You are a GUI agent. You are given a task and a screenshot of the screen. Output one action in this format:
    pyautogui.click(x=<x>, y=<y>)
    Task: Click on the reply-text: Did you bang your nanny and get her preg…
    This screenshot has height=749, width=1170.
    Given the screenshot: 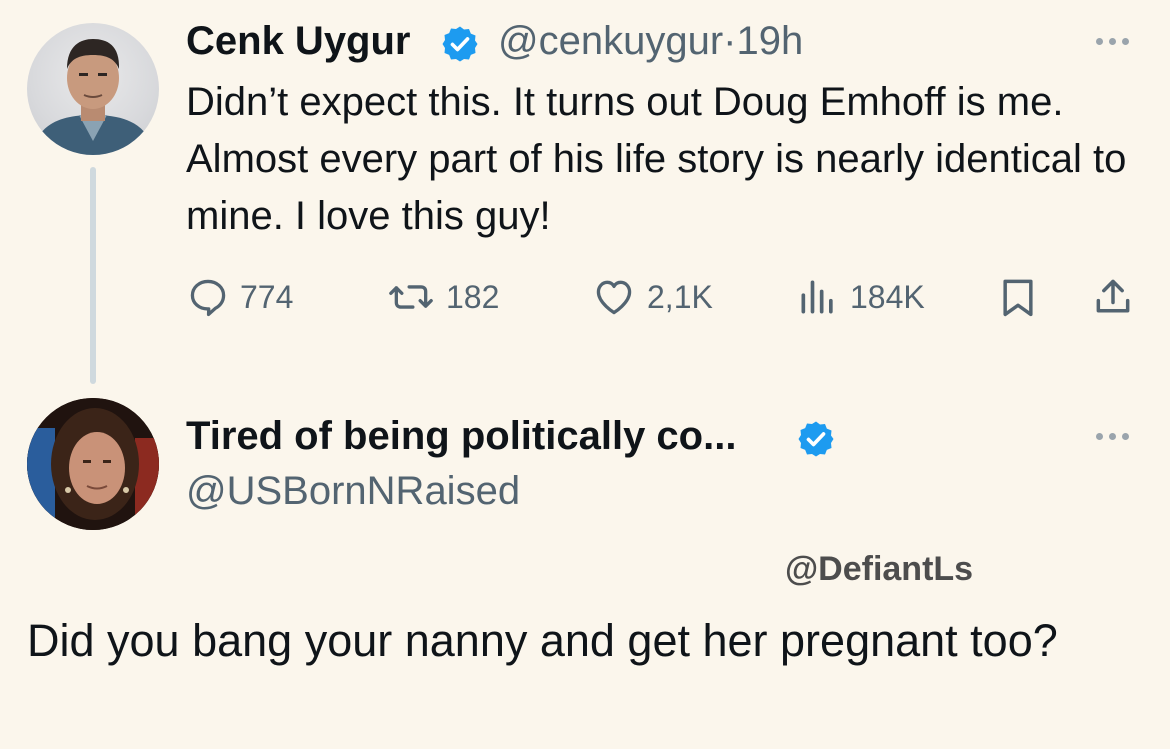 What is the action you would take?
    pyautogui.click(x=542, y=640)
    